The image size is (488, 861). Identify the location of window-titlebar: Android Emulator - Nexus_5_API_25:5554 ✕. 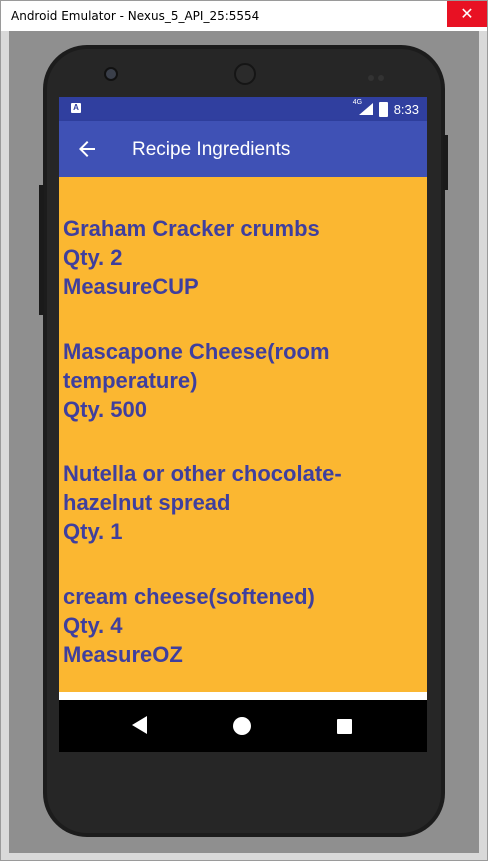
(244, 16).